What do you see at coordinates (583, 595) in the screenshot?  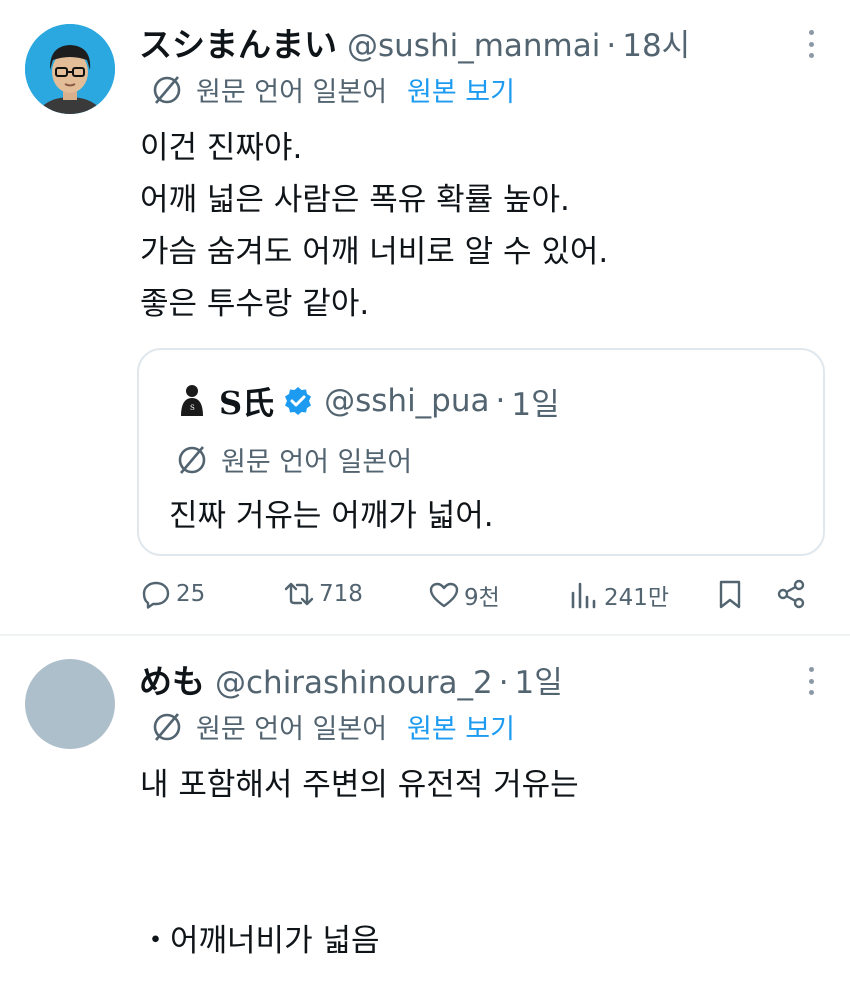 I see `views-chart-icon` at bounding box center [583, 595].